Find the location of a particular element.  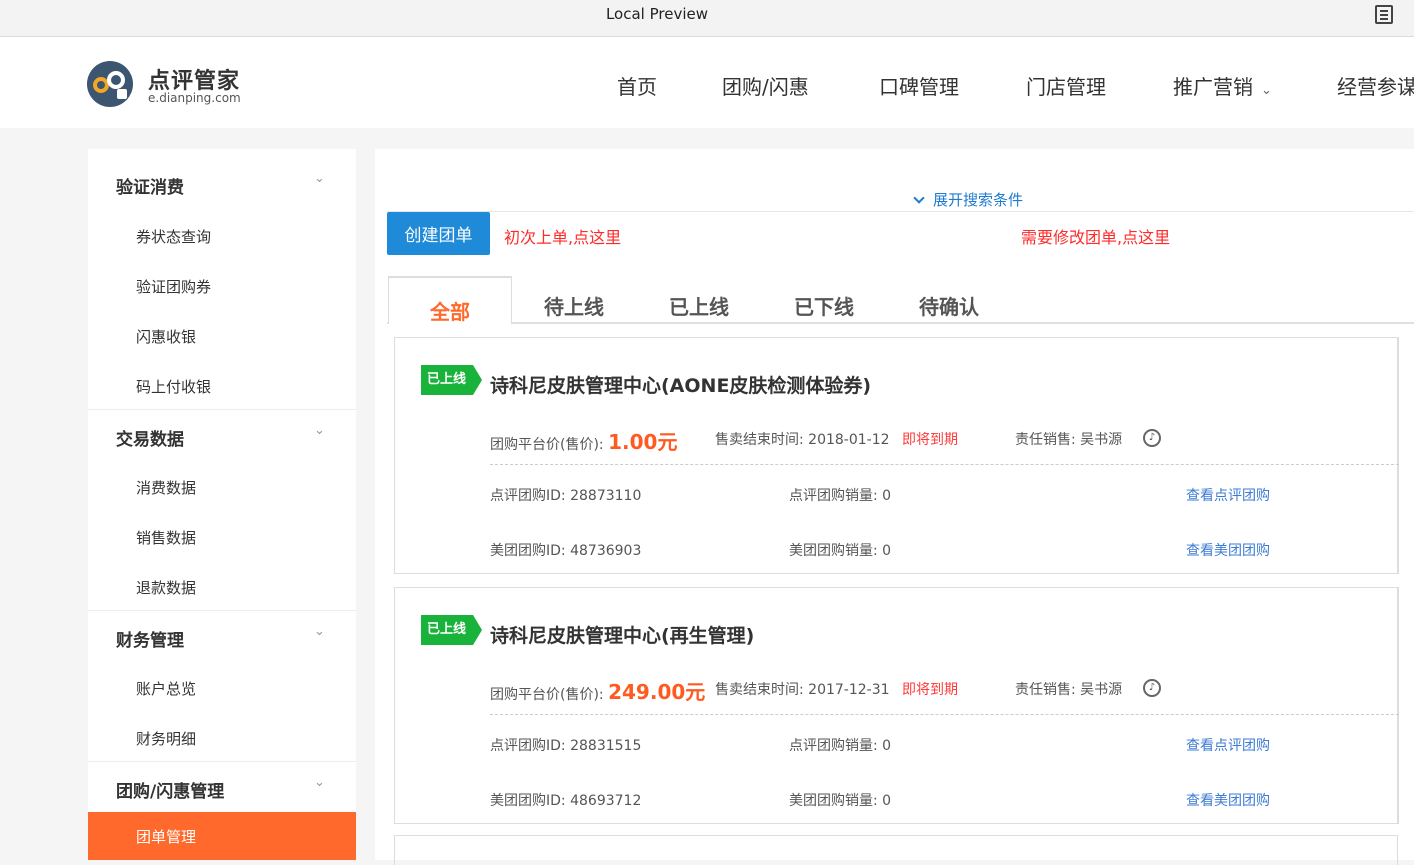

sidebar-item-consume-data: 消费数据 is located at coordinates (166, 487).